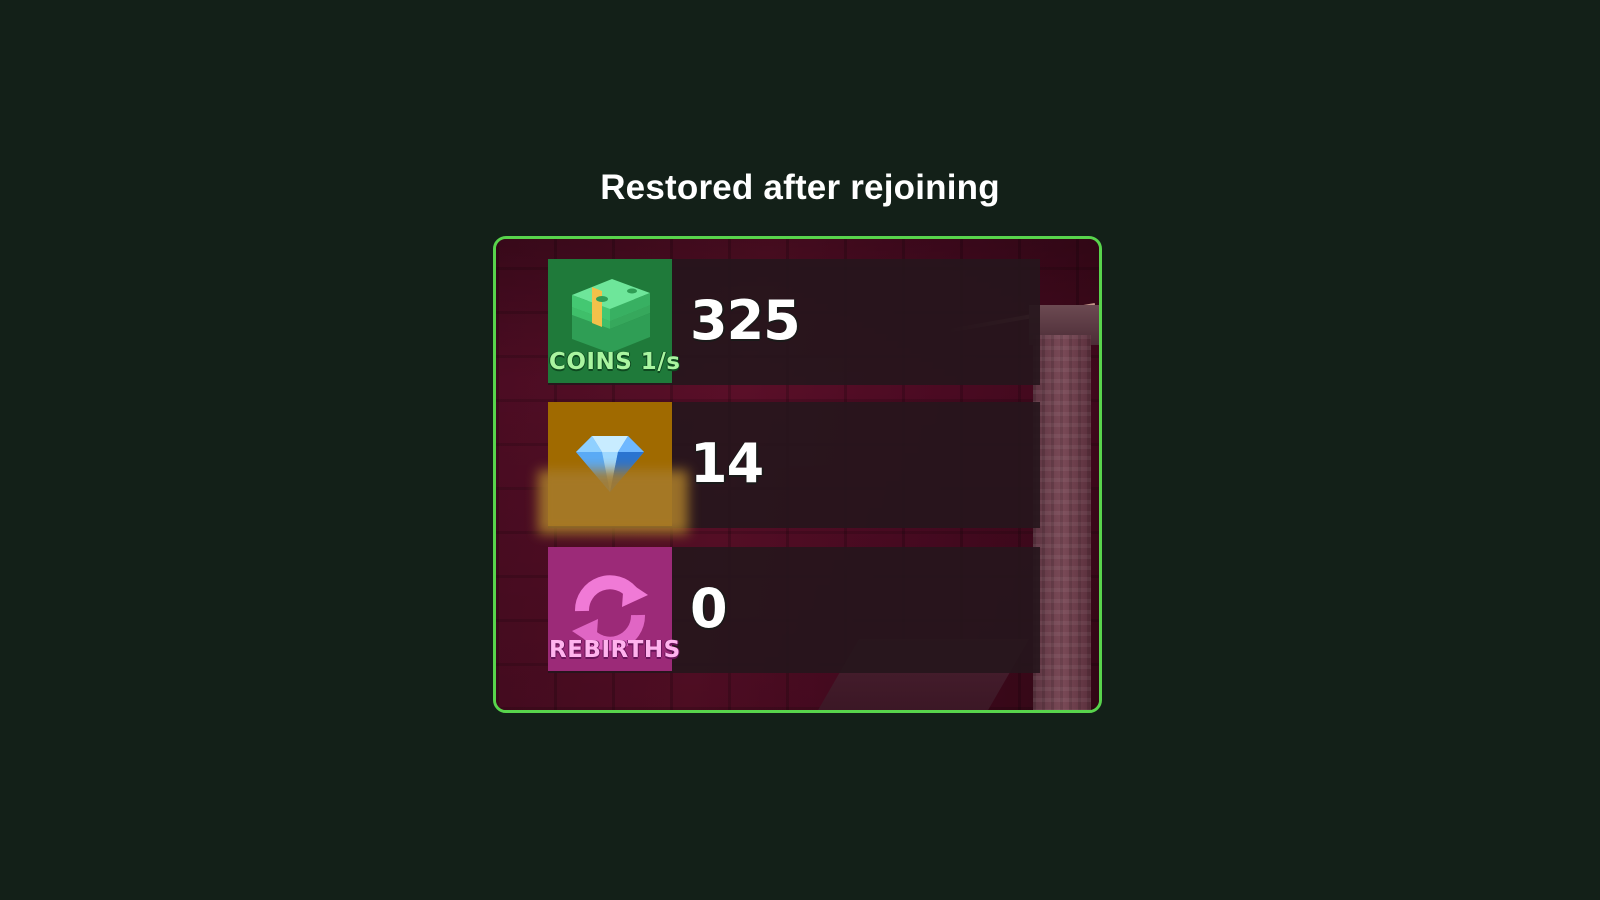  Describe the element at coordinates (794, 610) in the screenshot. I see `rebirths-stat-row: REBIRTHS 0` at that location.